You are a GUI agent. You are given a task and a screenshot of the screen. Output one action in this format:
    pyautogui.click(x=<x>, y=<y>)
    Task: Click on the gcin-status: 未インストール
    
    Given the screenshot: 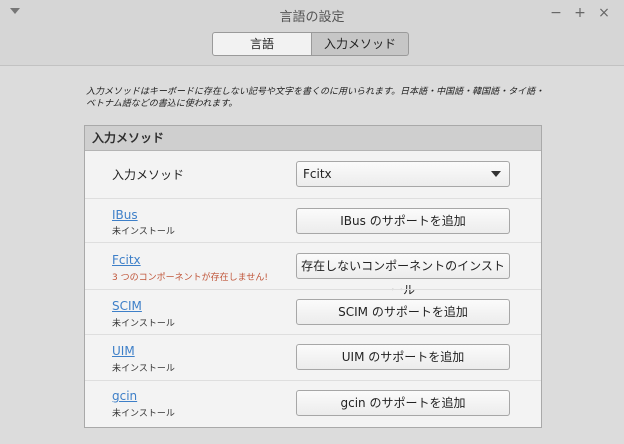 What is the action you would take?
    pyautogui.click(x=143, y=414)
    